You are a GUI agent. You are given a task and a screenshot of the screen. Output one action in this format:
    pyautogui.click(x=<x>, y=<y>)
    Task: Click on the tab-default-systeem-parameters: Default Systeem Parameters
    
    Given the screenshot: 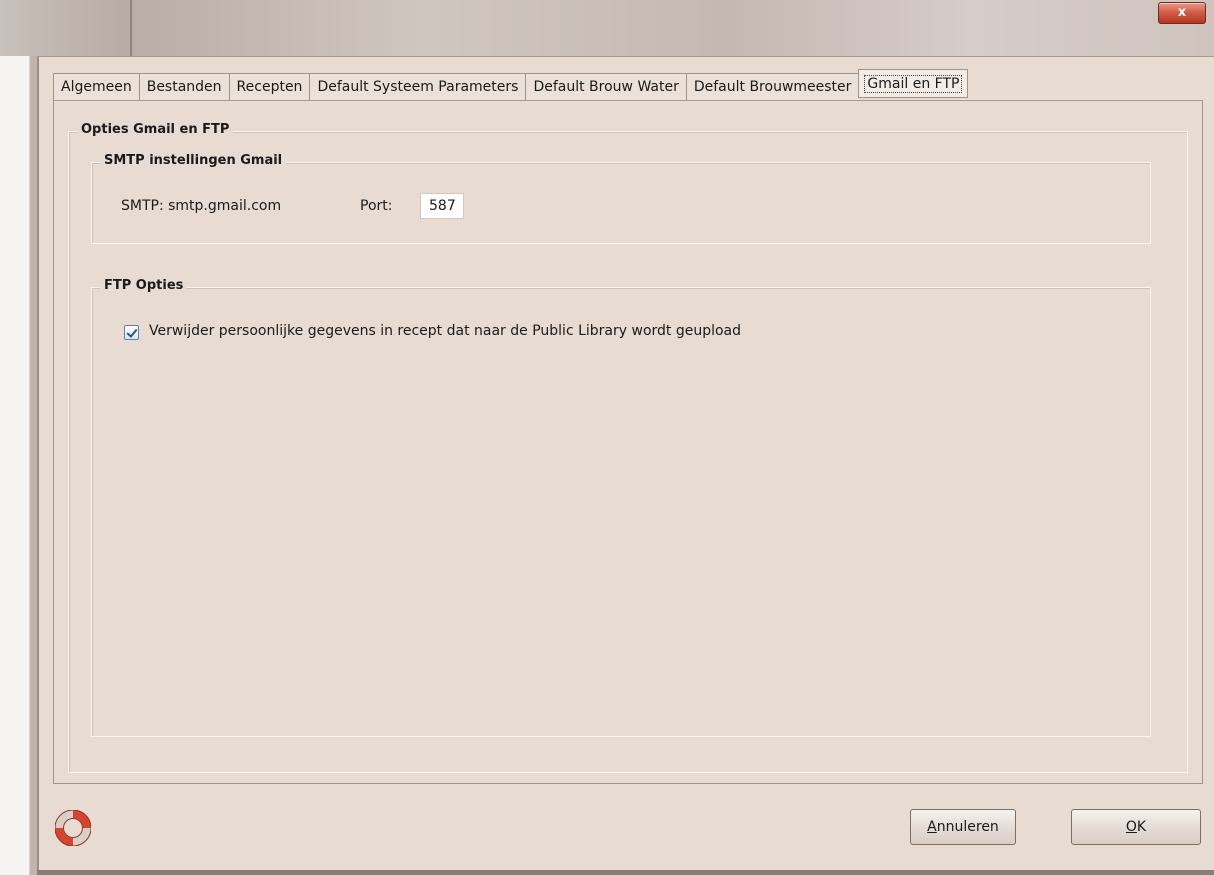 What is the action you would take?
    pyautogui.click(x=417, y=87)
    